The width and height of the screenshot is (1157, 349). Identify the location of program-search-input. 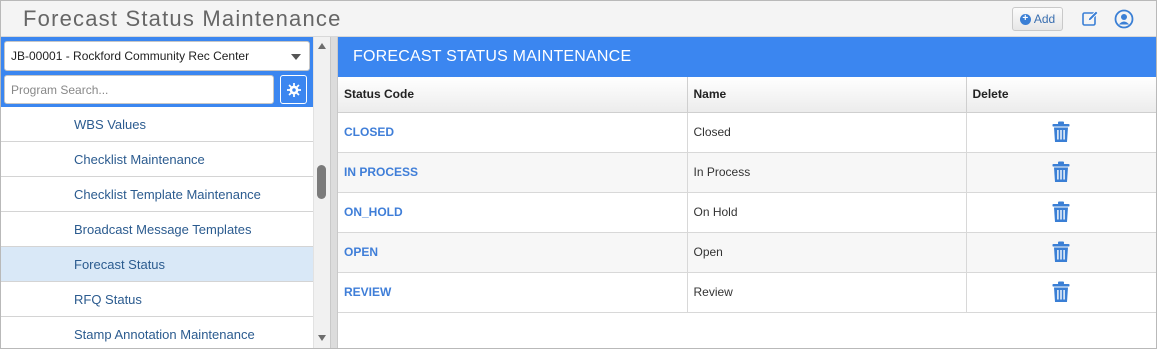
(139, 89).